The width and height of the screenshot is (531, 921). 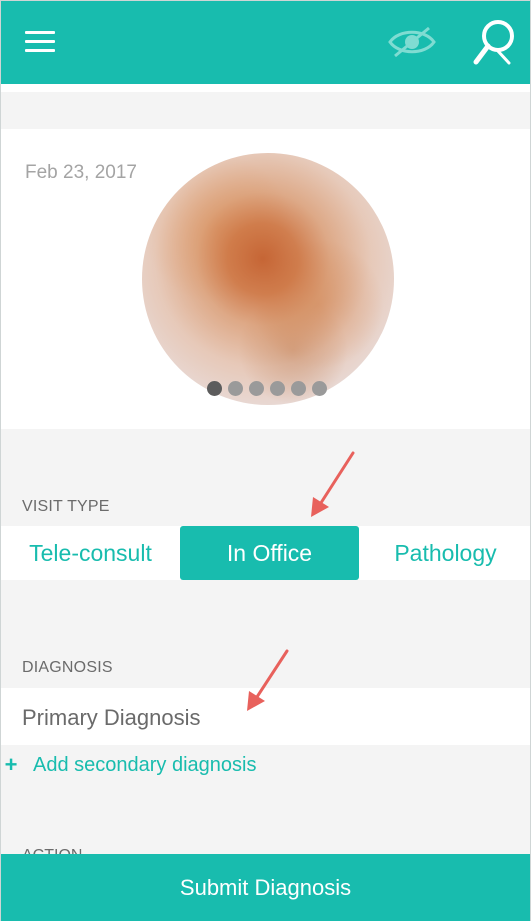 What do you see at coordinates (81, 172) in the screenshot?
I see `photo-date: Feb 23, 2017` at bounding box center [81, 172].